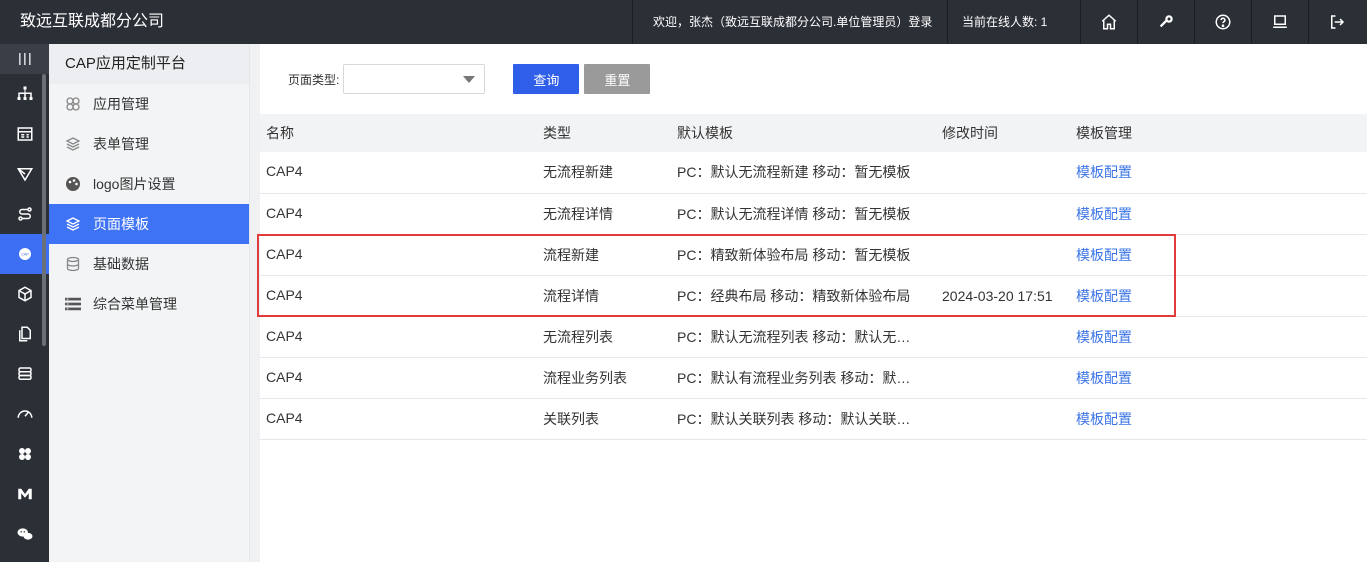 This screenshot has height=562, width=1367. I want to click on subnav-item-label: 页面模板, so click(121, 224).